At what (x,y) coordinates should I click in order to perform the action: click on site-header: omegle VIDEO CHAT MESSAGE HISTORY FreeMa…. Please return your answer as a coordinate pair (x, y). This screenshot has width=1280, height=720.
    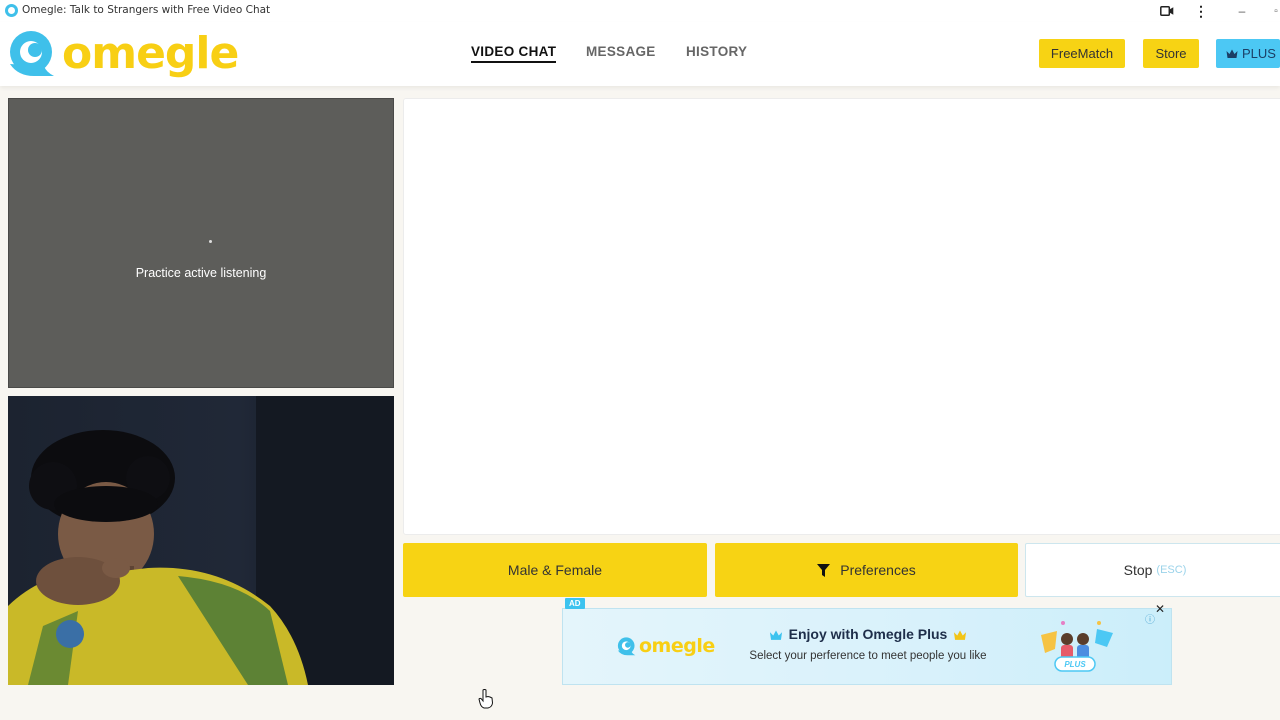
    Looking at the image, I should click on (640, 54).